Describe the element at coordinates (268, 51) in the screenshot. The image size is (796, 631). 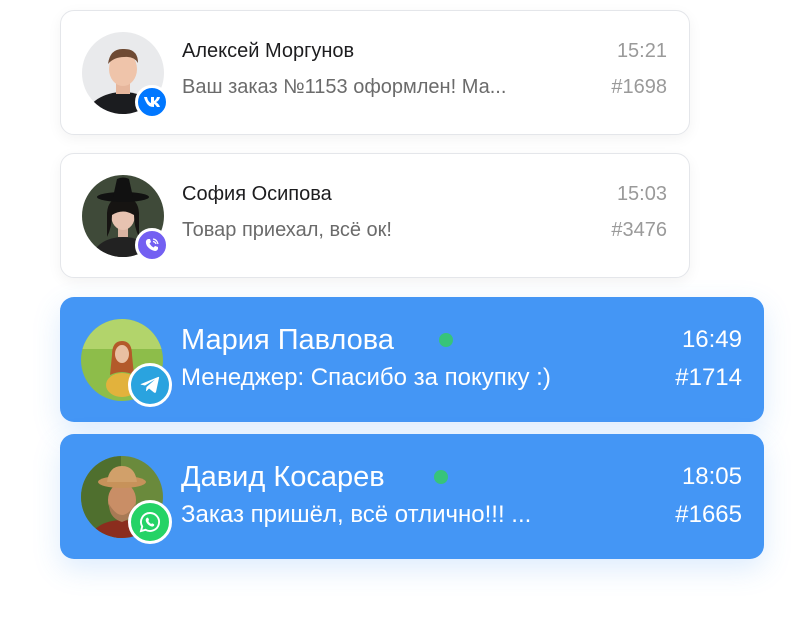
I see `contact-name: Алексей Моргунов` at that location.